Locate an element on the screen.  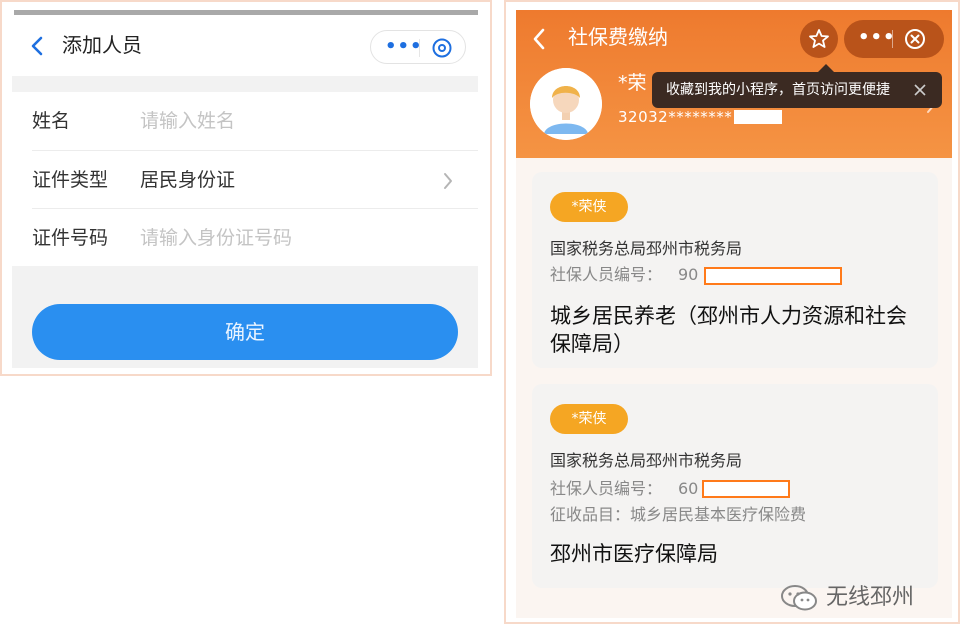
id-type-row: 证件类型 居民身份证 is located at coordinates (245, 180).